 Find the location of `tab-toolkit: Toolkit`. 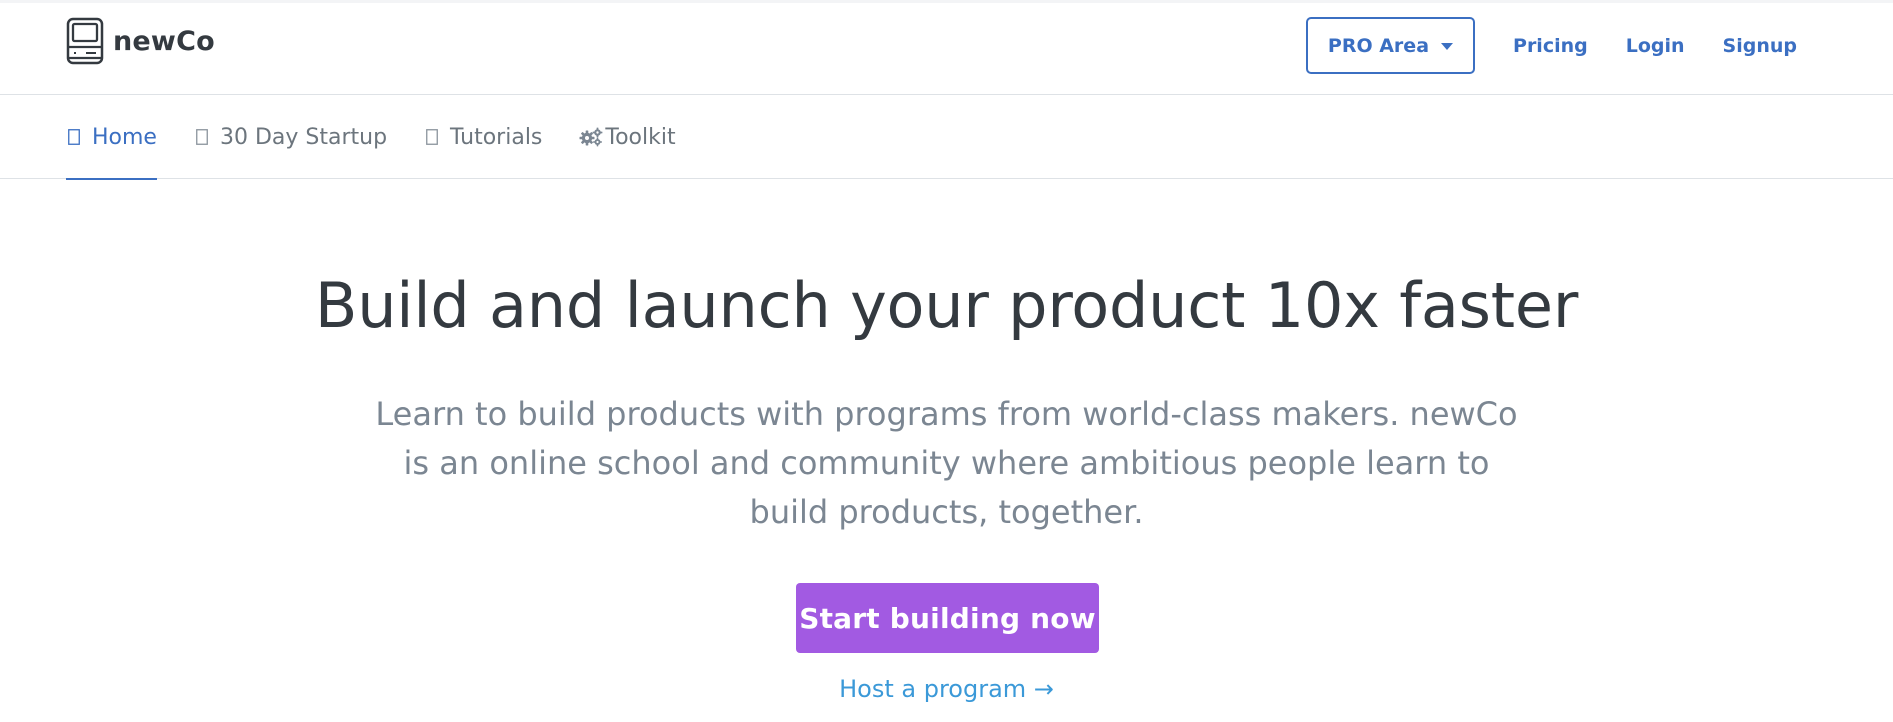

tab-toolkit: Toolkit is located at coordinates (627, 137).